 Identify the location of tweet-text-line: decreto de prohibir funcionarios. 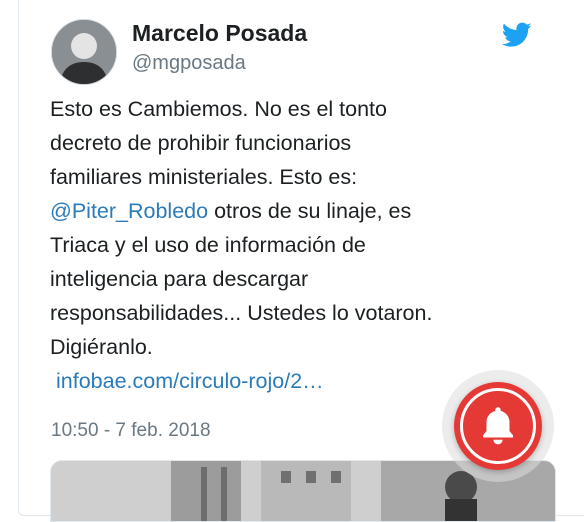
(201, 143).